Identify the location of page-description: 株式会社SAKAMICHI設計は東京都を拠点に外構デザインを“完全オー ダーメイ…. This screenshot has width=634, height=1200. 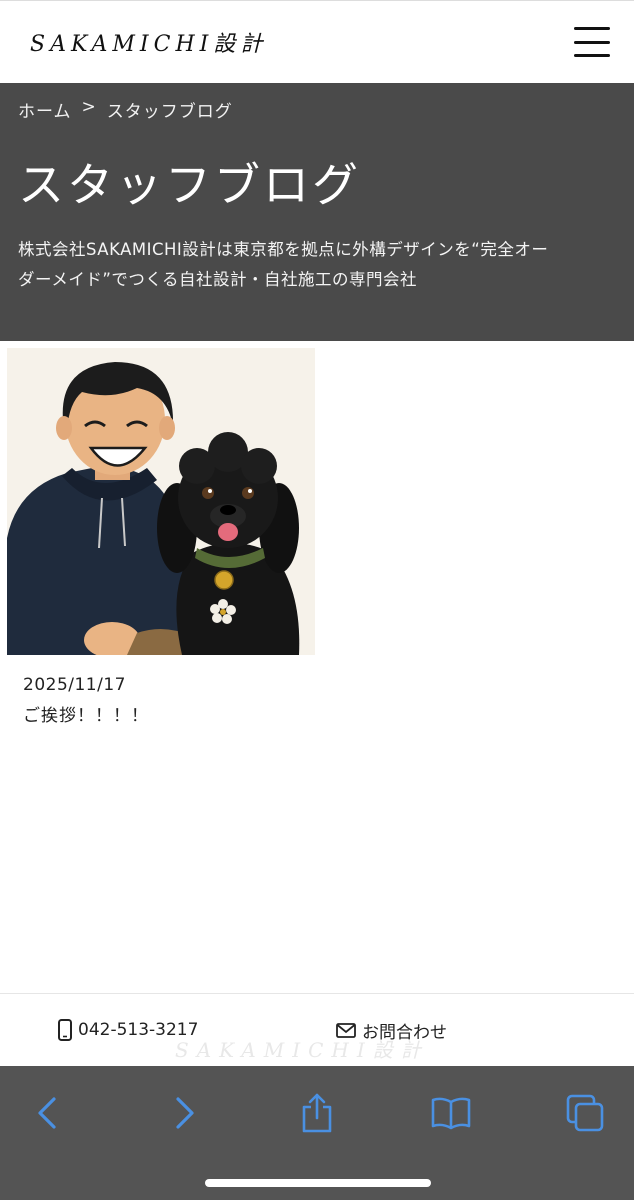
(317, 265).